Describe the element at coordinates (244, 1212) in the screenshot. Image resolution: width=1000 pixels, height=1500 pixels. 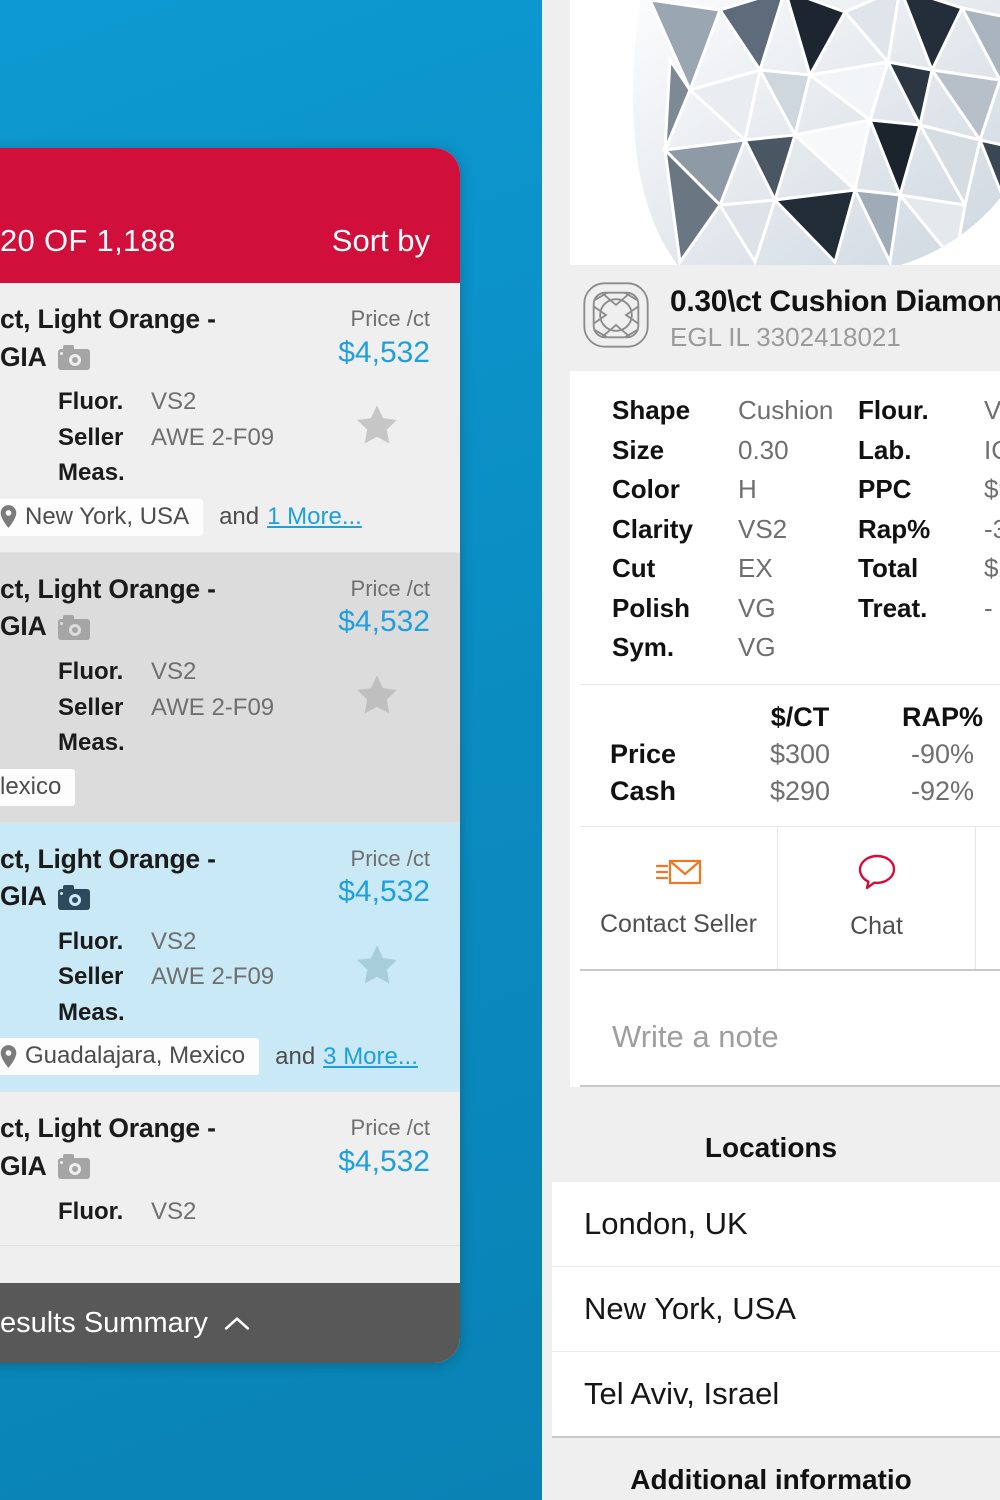
I see `spec-fluor: Fluor. VS2` at that location.